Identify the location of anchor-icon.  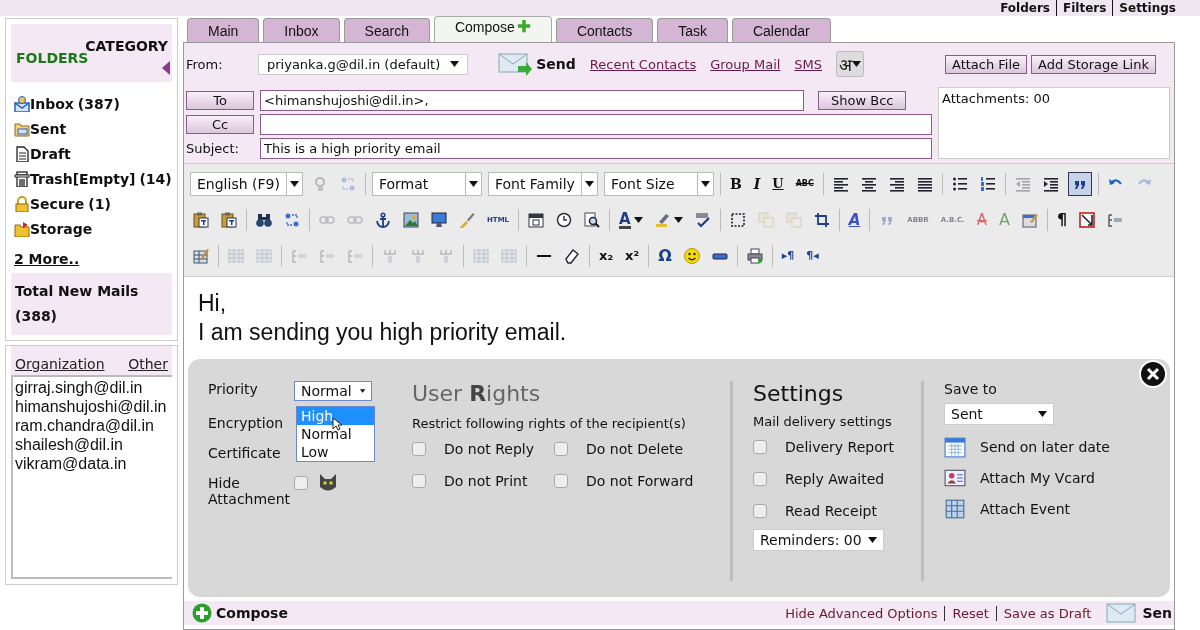
(383, 220).